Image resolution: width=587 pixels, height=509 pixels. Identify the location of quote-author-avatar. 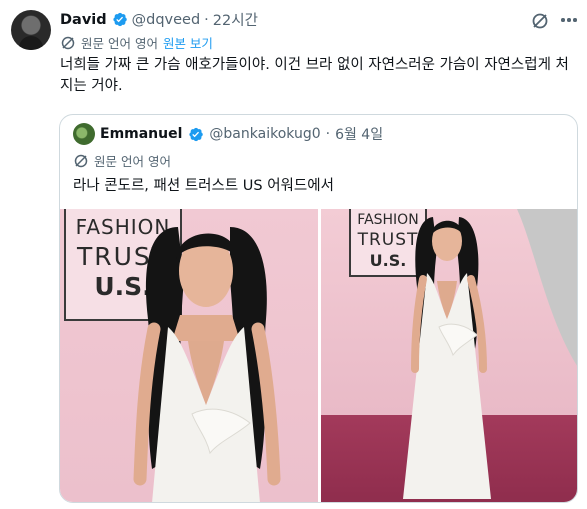
(84, 134).